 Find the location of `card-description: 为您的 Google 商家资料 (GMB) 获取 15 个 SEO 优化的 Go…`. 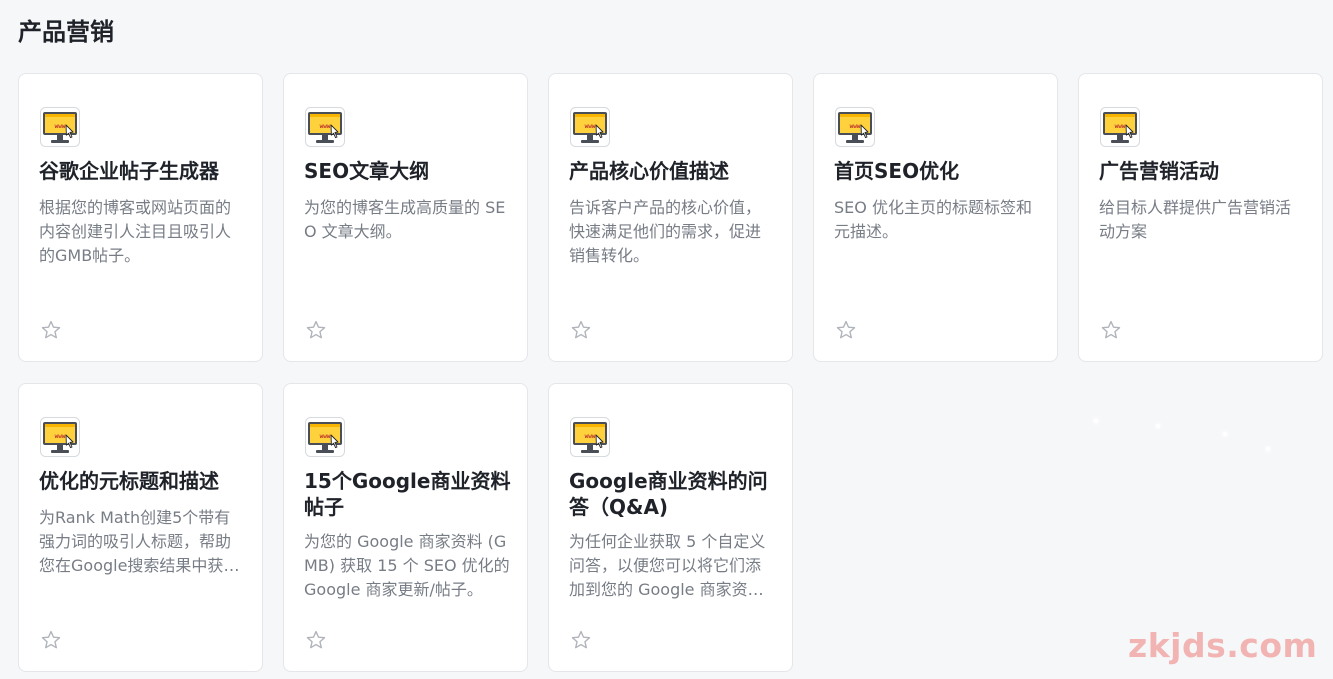

card-description: 为您的 Google 商家资料 (GMB) 获取 15 个 SEO 优化的 Go… is located at coordinates (407, 565).